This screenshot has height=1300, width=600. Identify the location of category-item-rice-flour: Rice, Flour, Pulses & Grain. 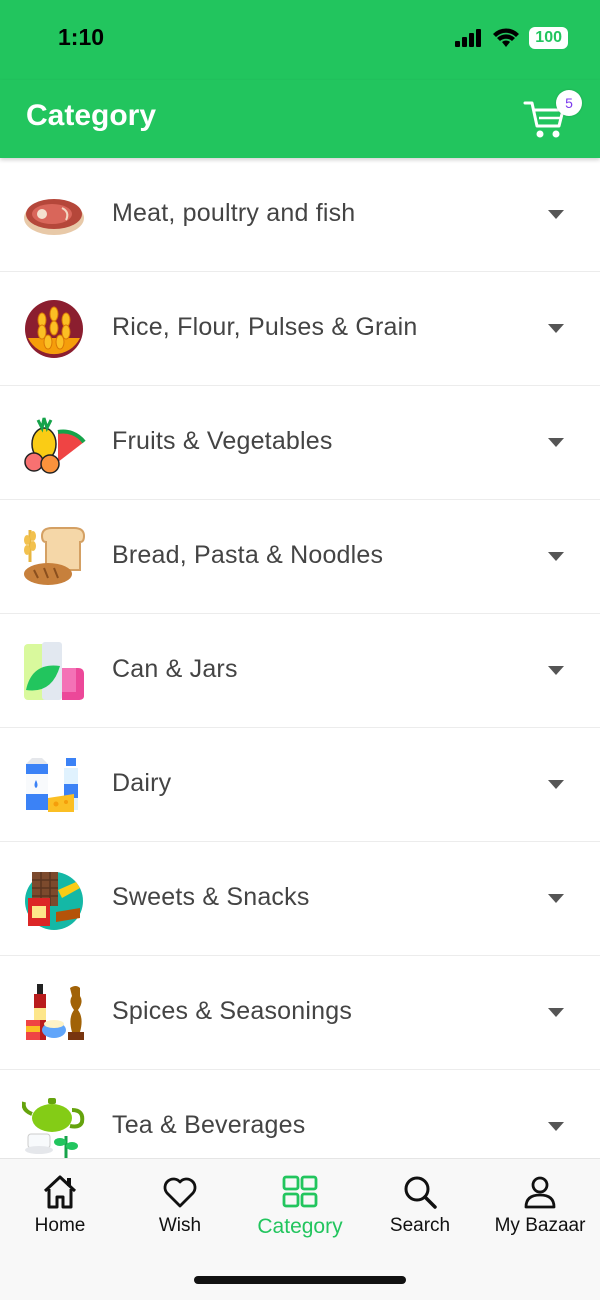
(300, 329).